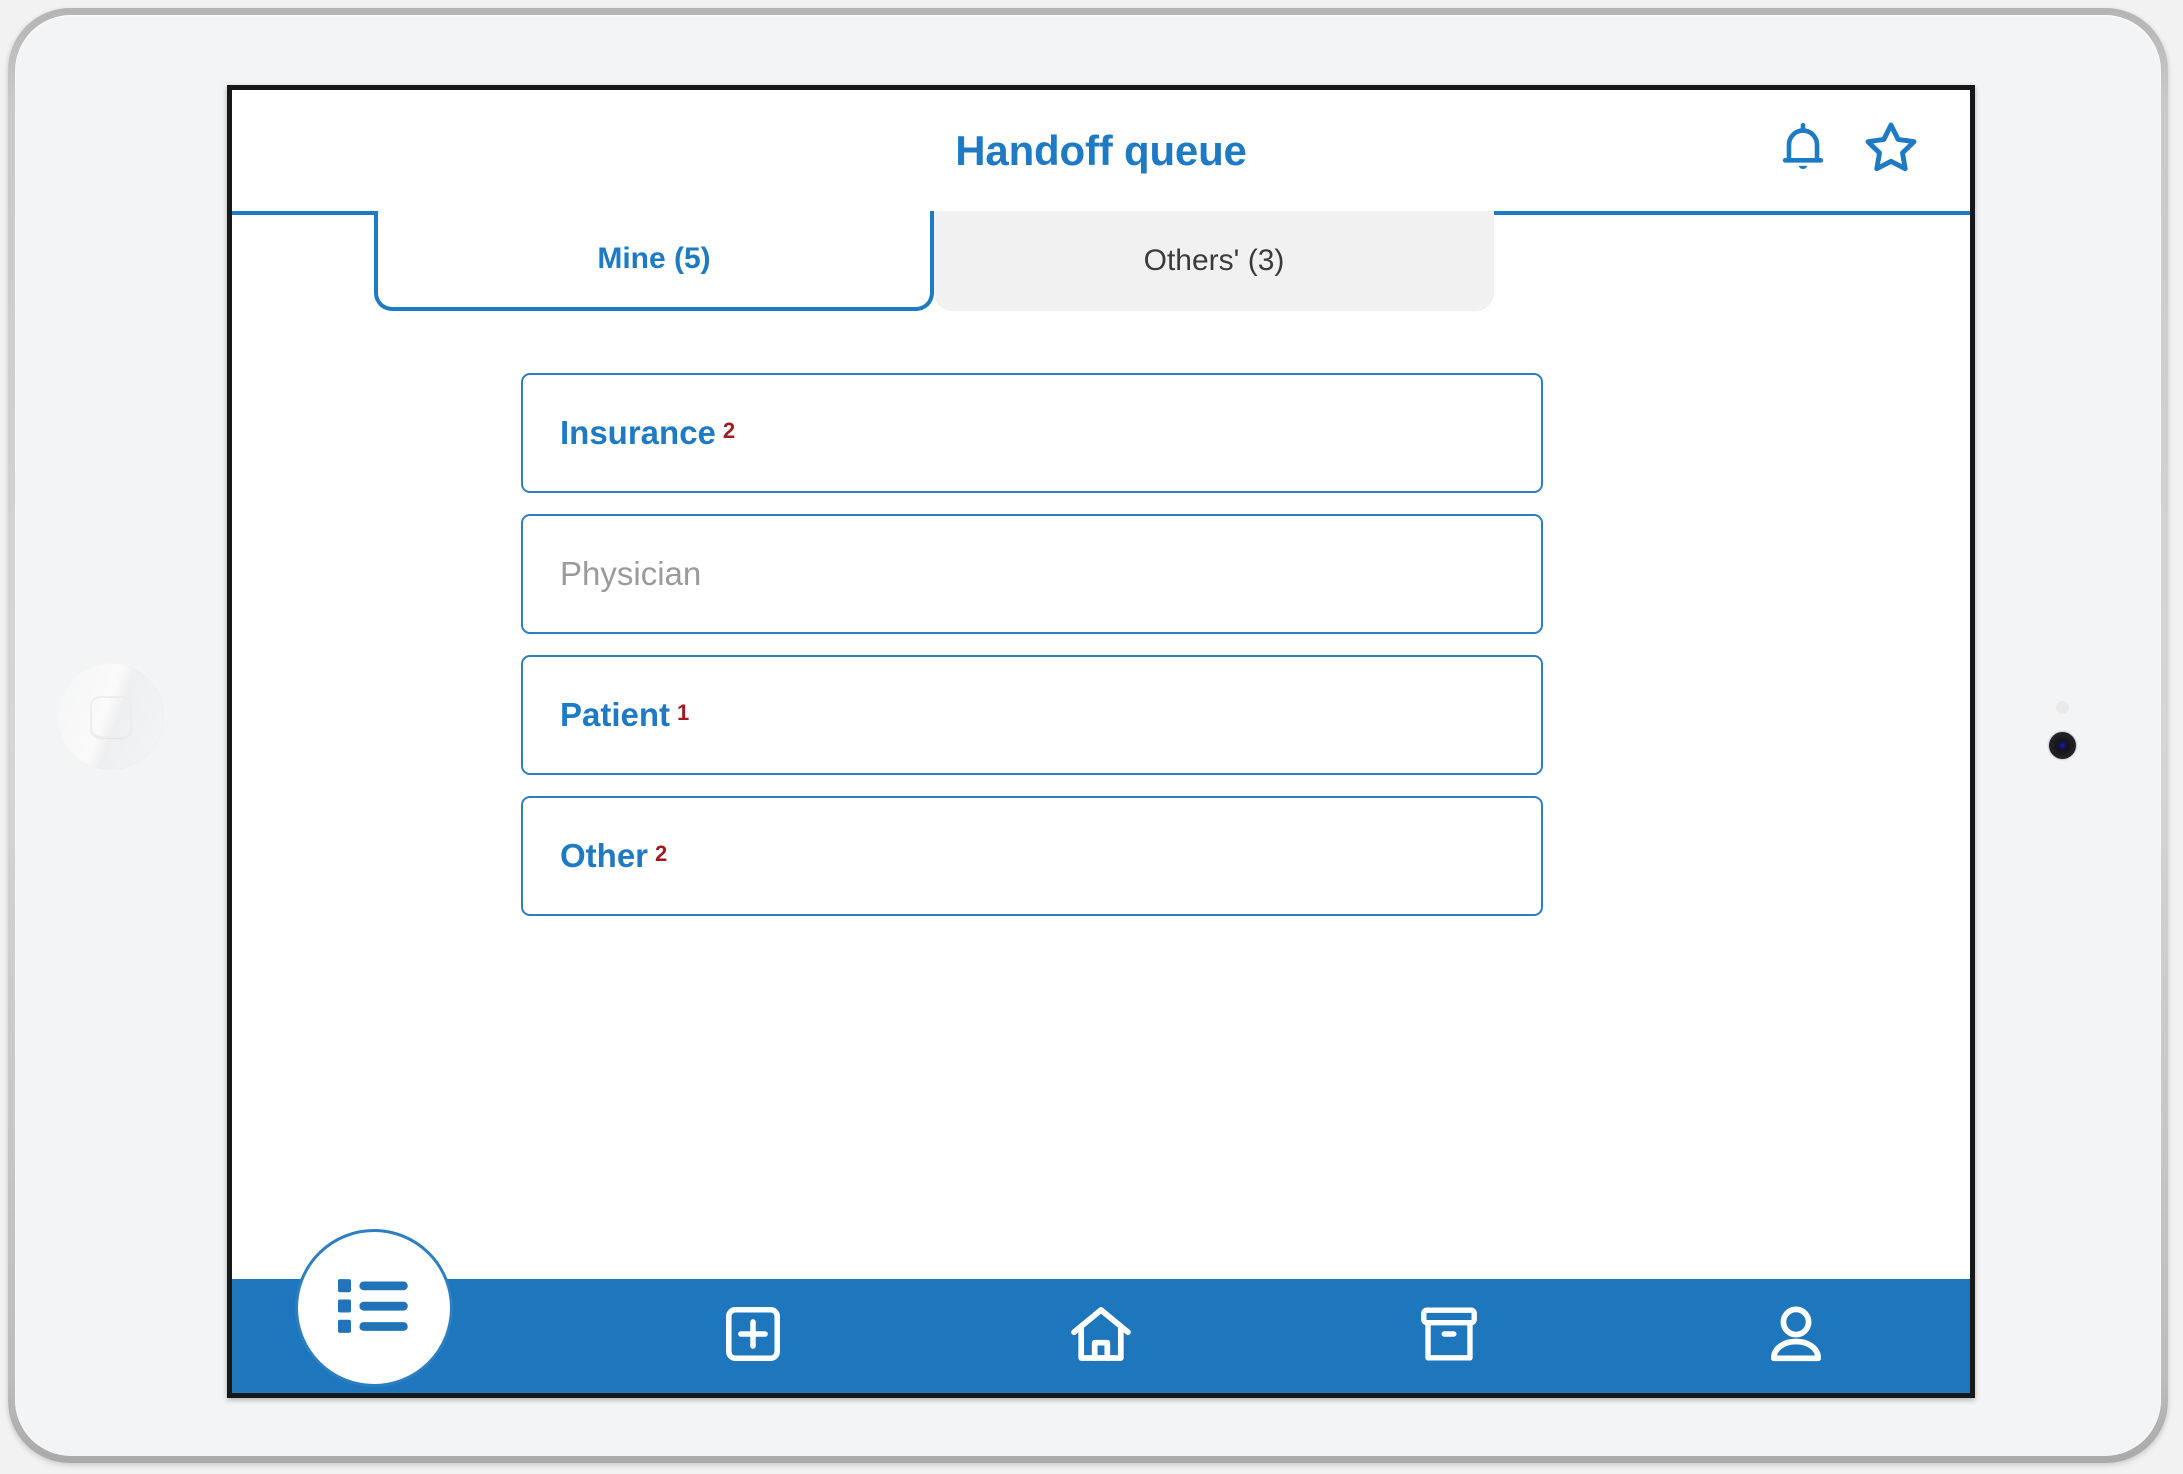 The width and height of the screenshot is (2183, 1474). What do you see at coordinates (1847, 150) in the screenshot?
I see `header-actions` at bounding box center [1847, 150].